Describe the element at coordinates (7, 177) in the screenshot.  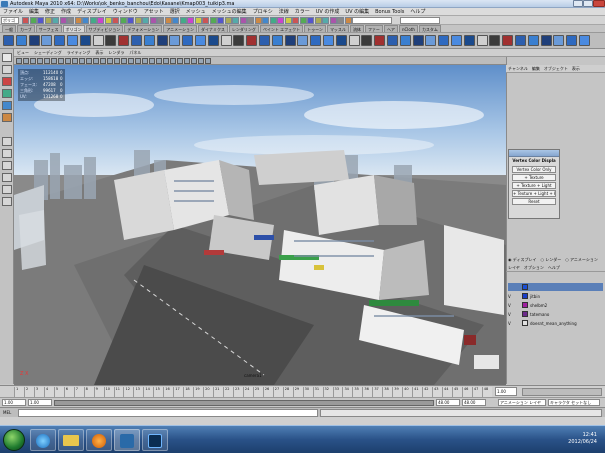
I see `persp-graph-layout-icon` at that location.